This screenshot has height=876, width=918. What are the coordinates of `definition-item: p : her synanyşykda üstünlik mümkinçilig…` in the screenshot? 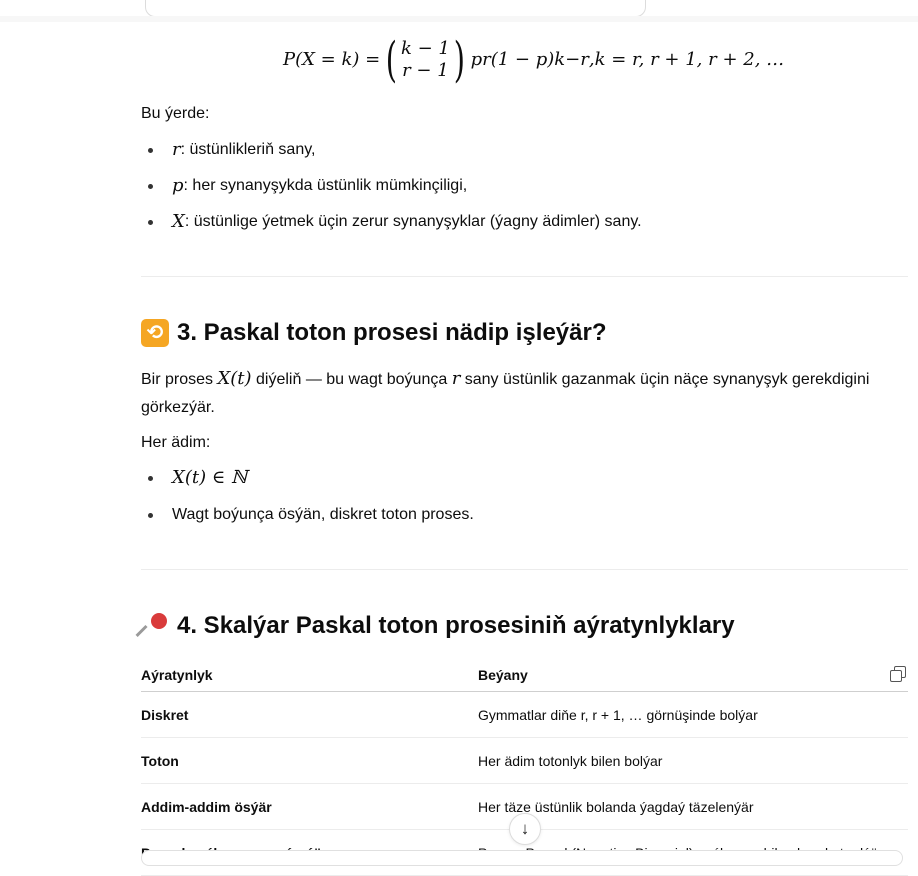 It's located at (307, 186).